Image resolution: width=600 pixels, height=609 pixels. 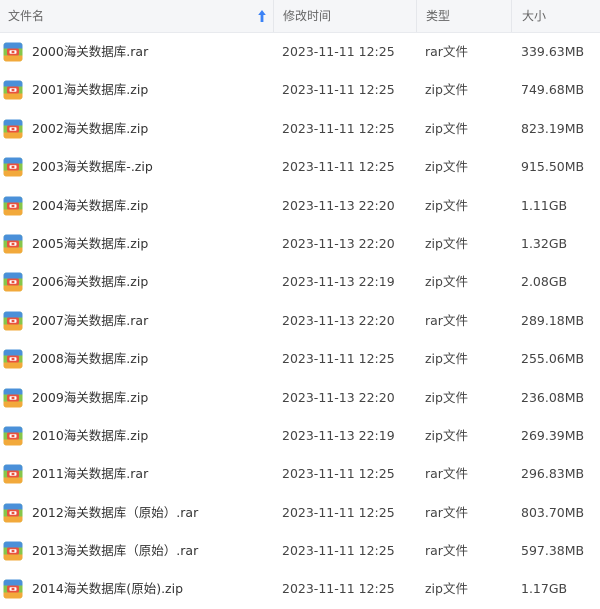 I want to click on file-name: 2008海关数据库.zip, so click(x=90, y=359).